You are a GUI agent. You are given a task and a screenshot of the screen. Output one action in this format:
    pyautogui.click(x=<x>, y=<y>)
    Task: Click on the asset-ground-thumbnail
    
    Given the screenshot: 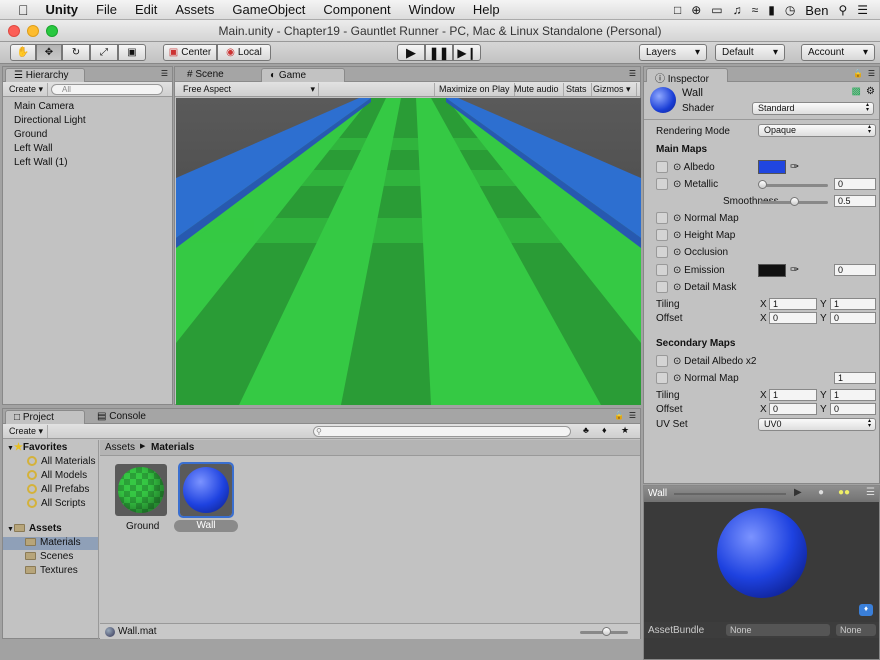 What is the action you would take?
    pyautogui.click(x=141, y=490)
    